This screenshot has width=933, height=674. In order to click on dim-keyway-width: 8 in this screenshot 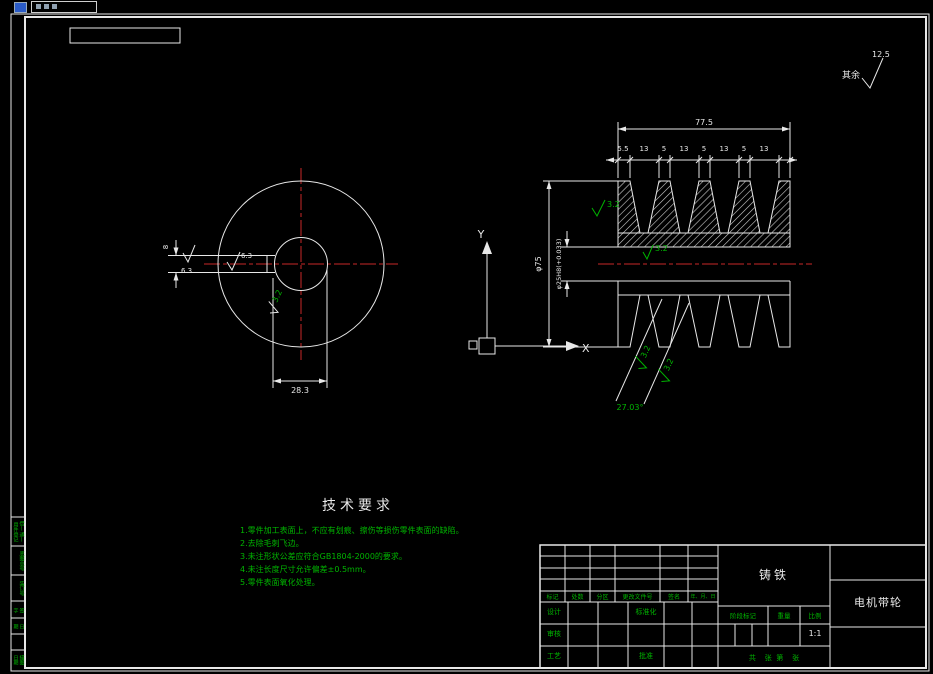, I will do `click(166, 247)`.